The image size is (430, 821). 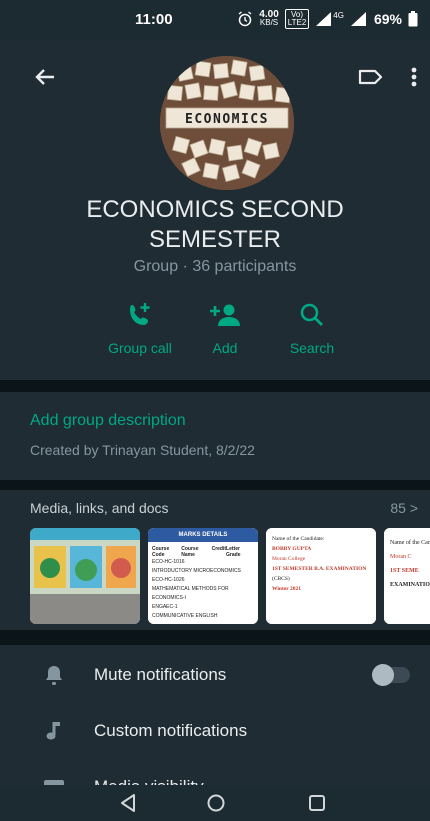 I want to click on recents-nav-icon, so click(x=317, y=803).